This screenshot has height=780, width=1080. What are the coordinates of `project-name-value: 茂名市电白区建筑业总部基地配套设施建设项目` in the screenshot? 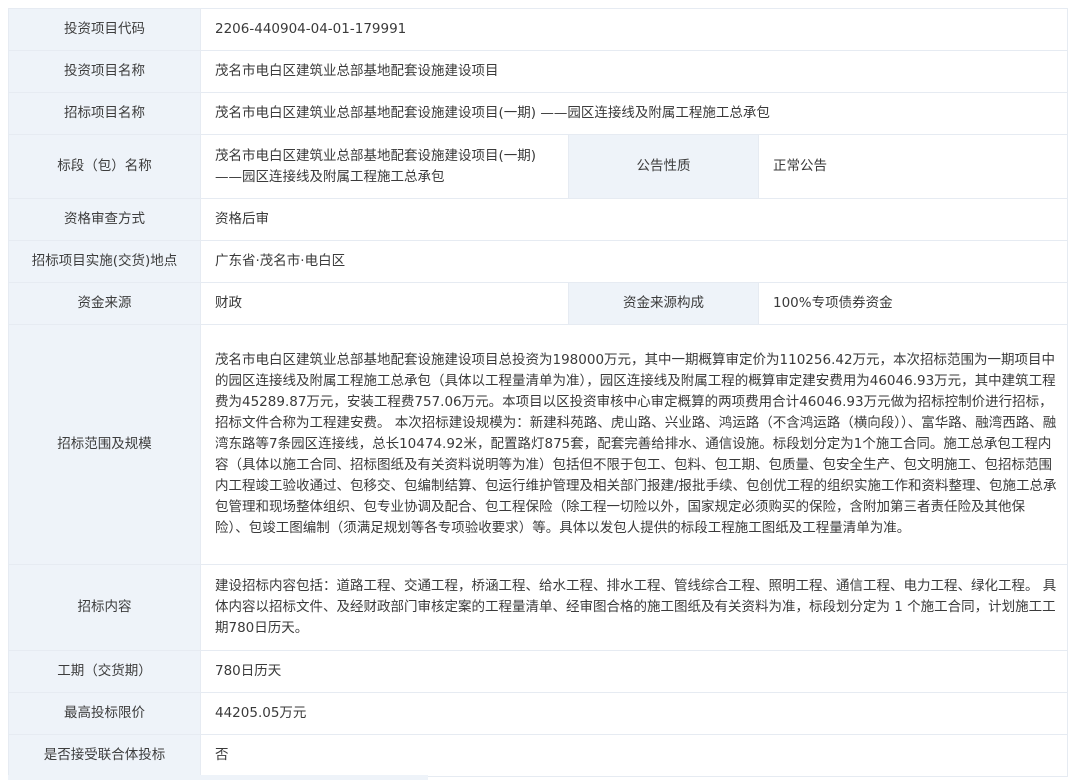 It's located at (634, 71).